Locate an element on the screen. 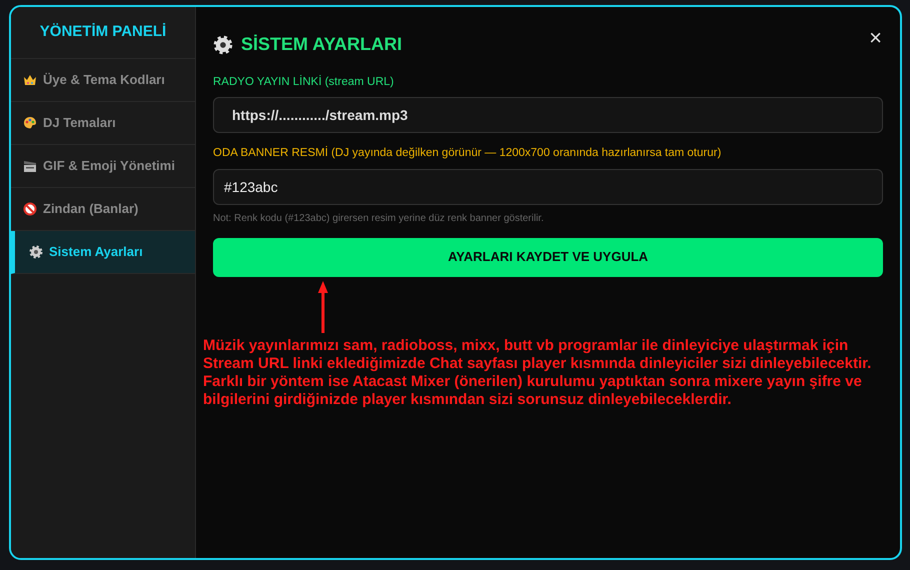  sidebar-title: YÖNETİM PANELİ is located at coordinates (103, 32).